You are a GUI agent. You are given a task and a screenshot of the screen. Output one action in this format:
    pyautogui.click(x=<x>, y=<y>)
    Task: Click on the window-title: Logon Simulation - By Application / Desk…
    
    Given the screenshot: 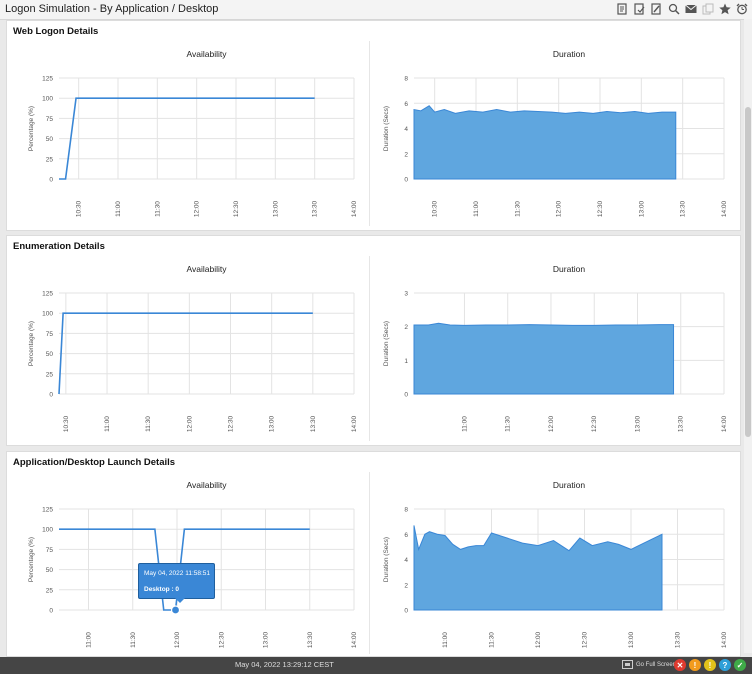 What is the action you would take?
    pyautogui.click(x=112, y=9)
    